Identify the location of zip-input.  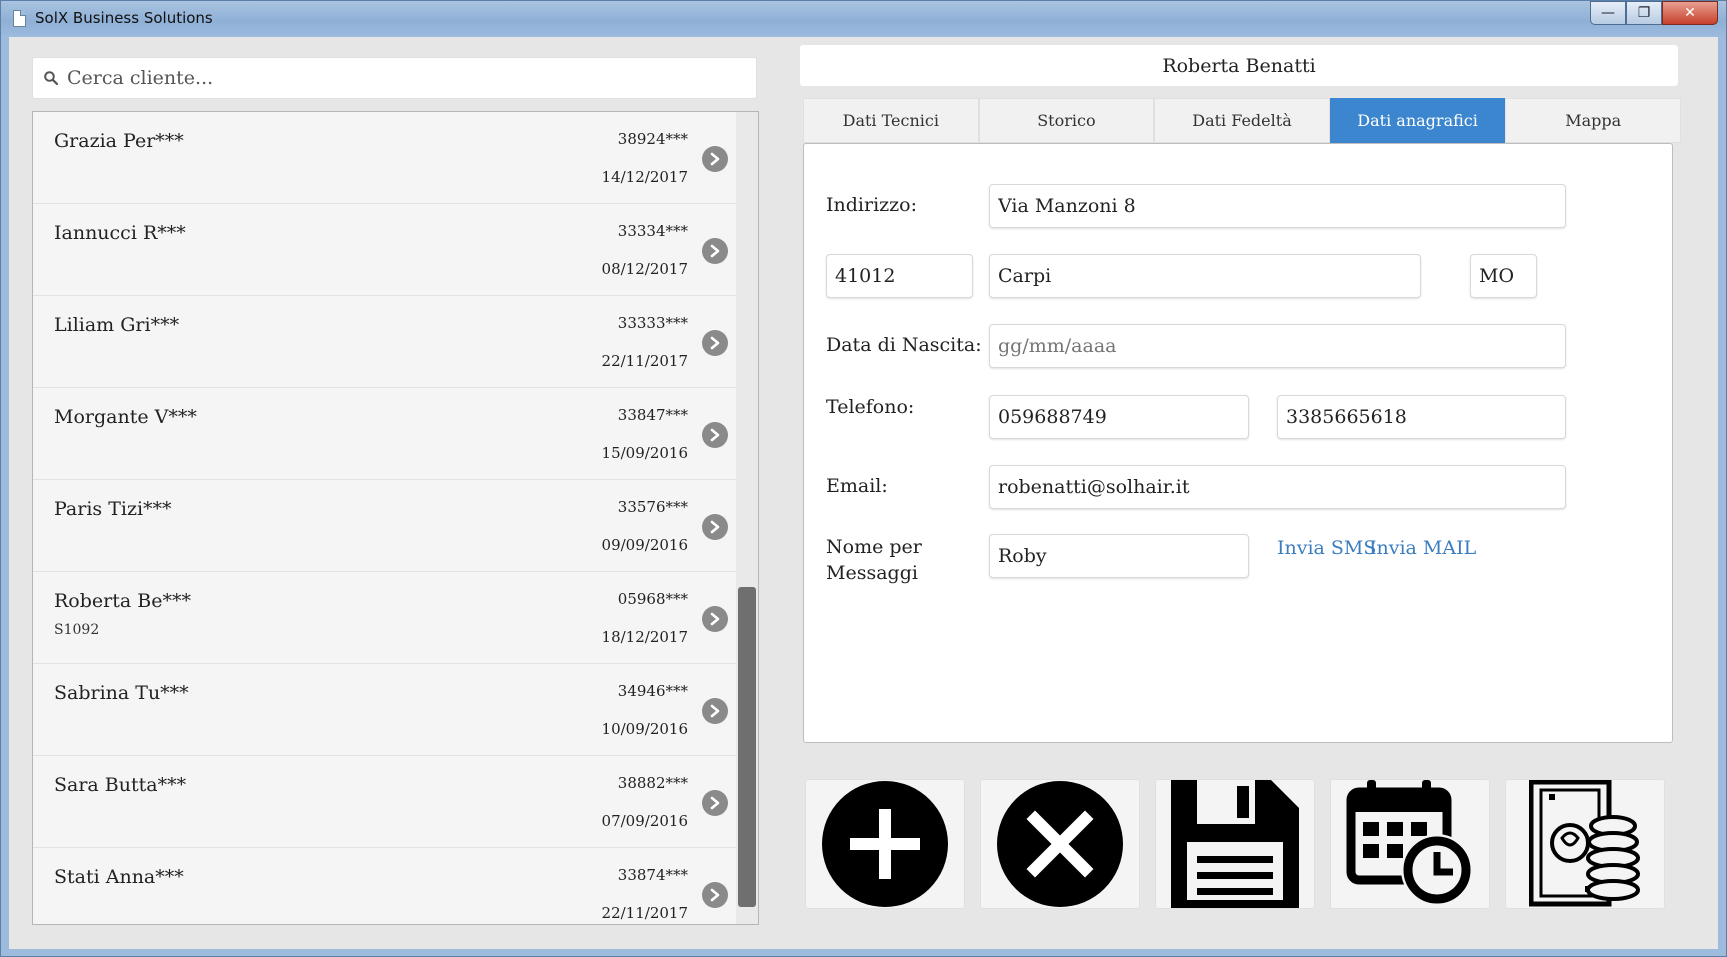
(899, 276).